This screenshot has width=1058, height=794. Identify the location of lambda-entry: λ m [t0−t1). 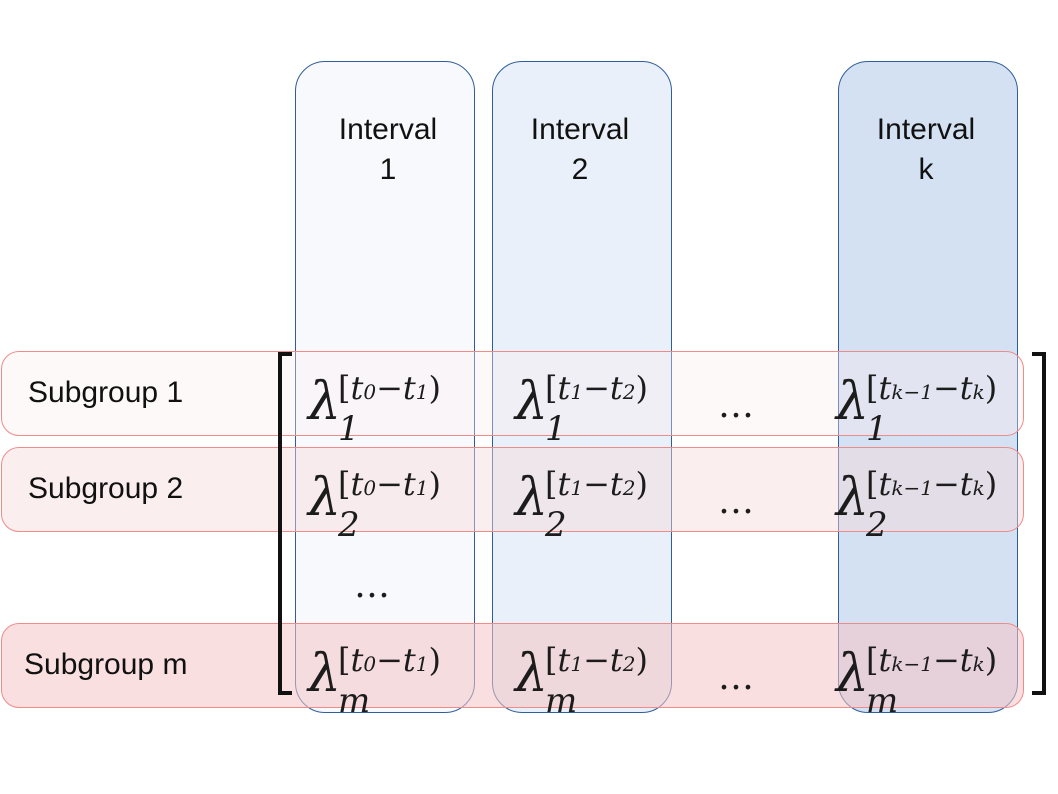
(374, 681).